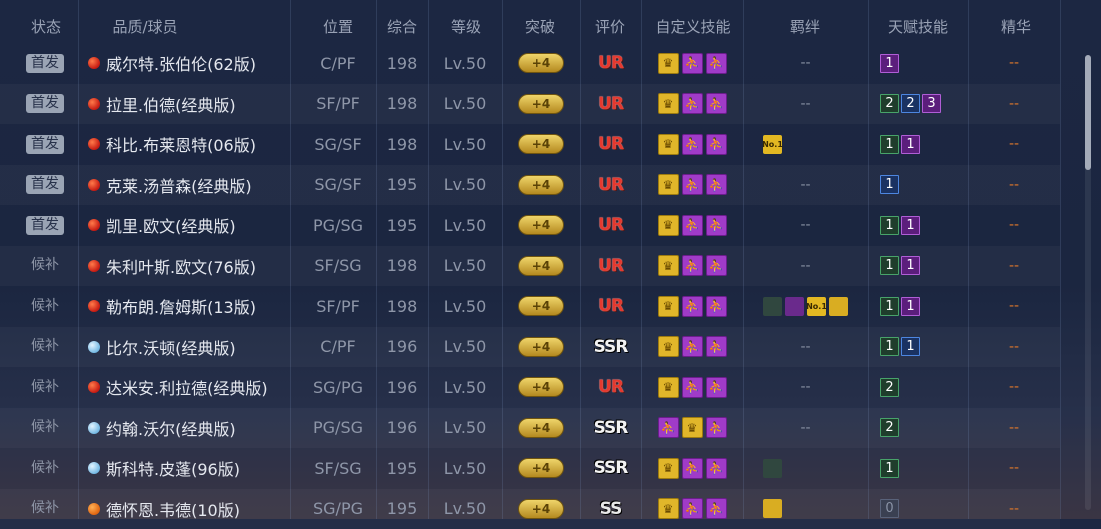 This screenshot has width=1101, height=529. Describe the element at coordinates (181, 306) in the screenshot. I see `player-name: 勒布朗.詹姆斯(13版)` at that location.